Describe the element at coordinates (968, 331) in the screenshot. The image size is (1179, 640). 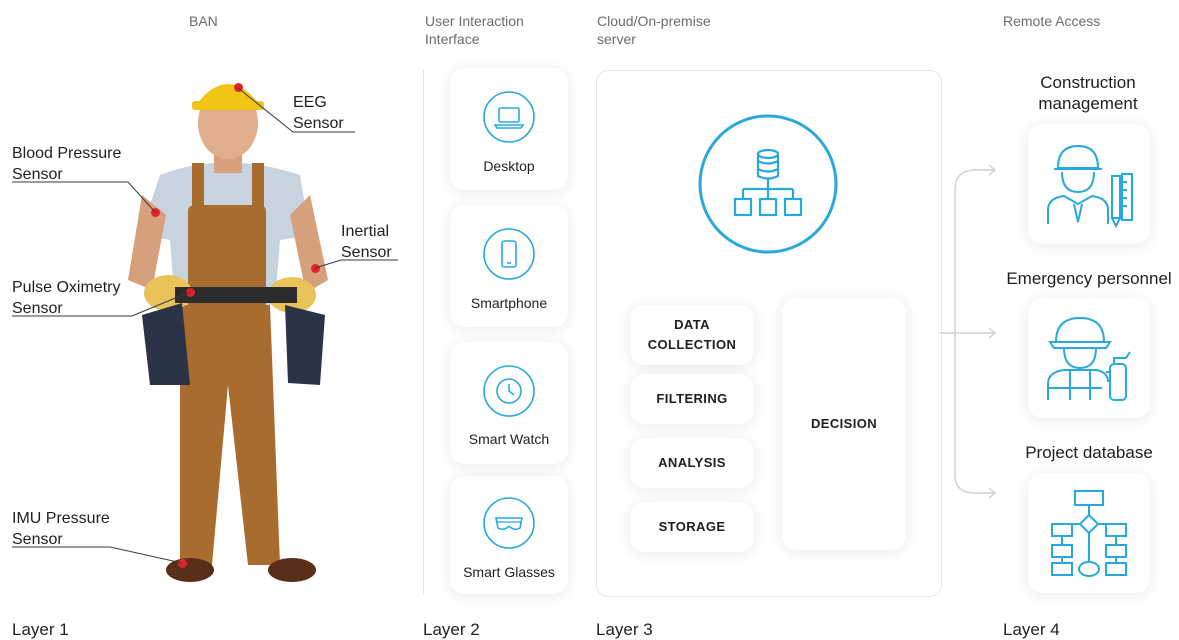
I see `remote-connectors` at that location.